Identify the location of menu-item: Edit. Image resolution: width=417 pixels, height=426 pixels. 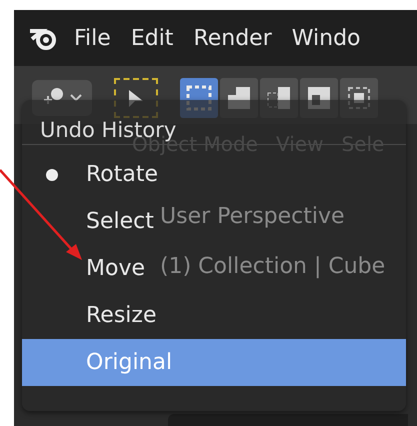
(152, 38).